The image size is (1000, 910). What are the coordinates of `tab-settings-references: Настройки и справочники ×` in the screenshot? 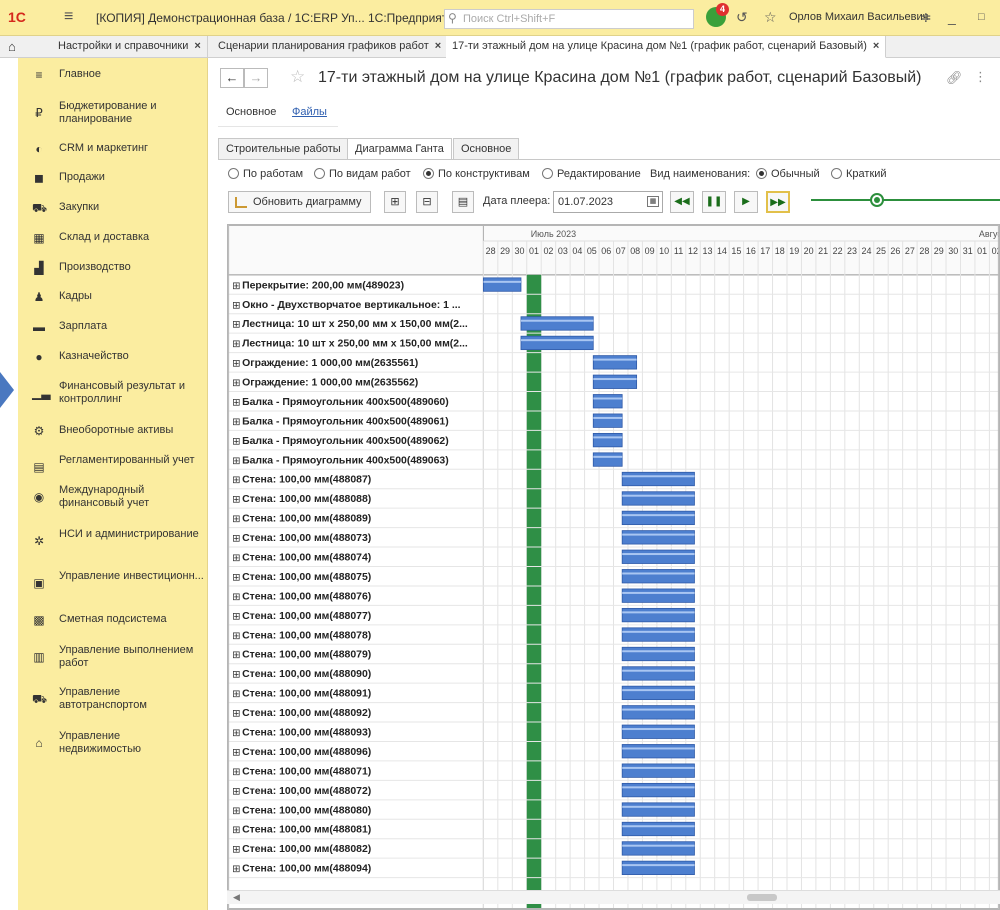 It's located at (130, 47).